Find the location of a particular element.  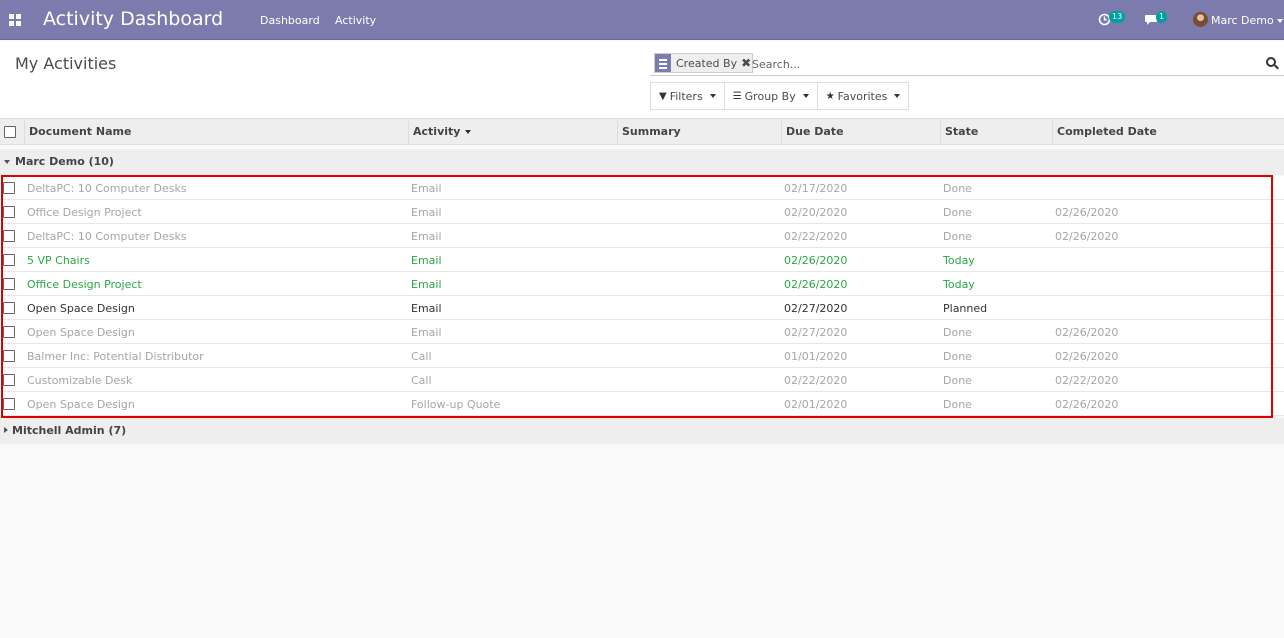

cell-due-date: 01/01/2020 is located at coordinates (816, 356).